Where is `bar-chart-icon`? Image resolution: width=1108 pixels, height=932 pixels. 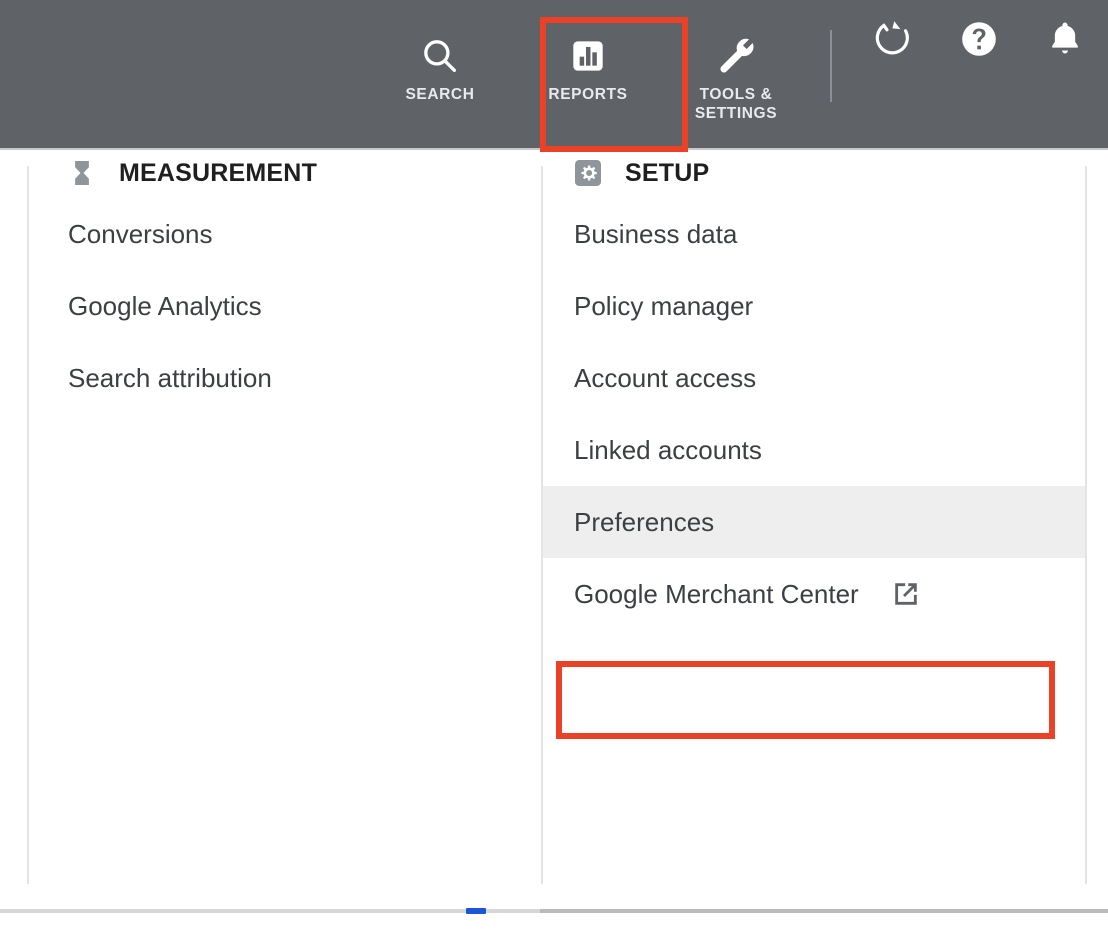 bar-chart-icon is located at coordinates (588, 56).